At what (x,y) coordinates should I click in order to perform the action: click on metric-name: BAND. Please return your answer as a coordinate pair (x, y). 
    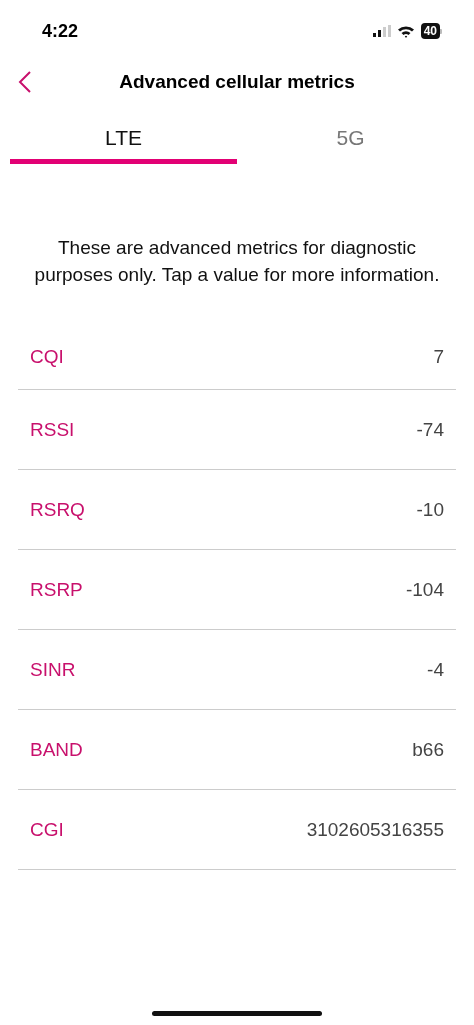
    Looking at the image, I should click on (56, 749).